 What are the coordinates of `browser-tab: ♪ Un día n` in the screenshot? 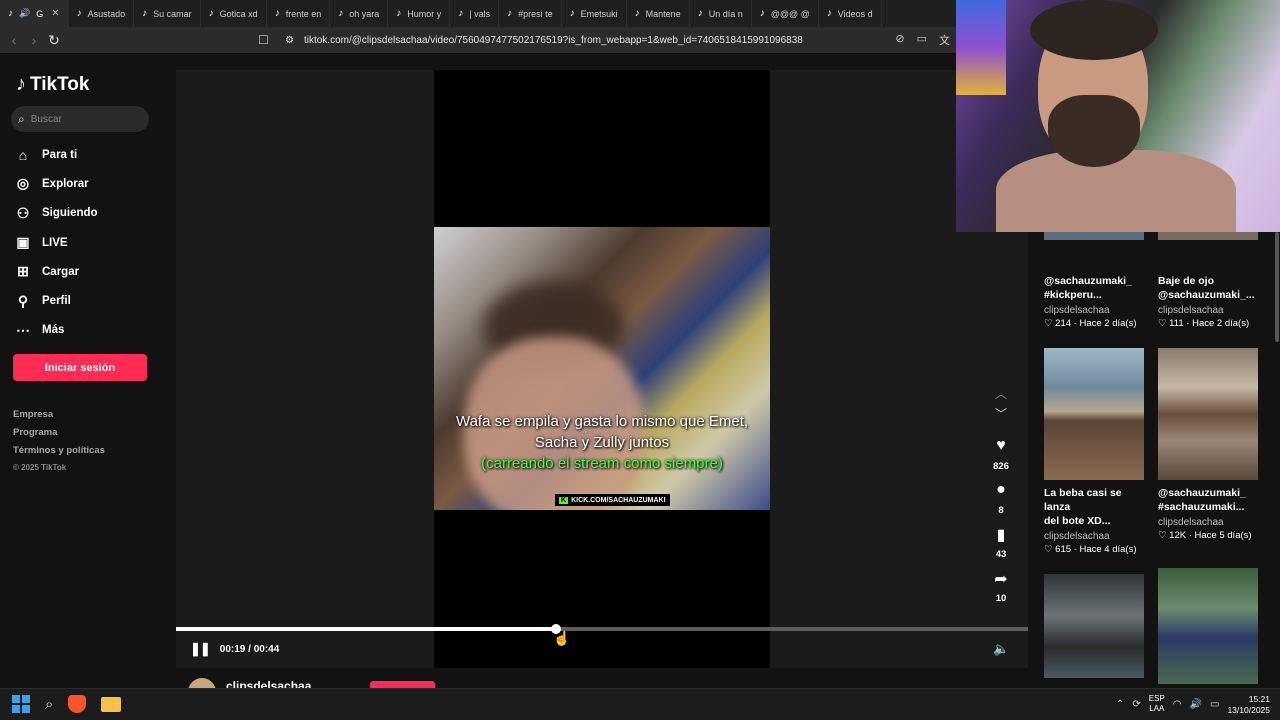 It's located at (721, 13).